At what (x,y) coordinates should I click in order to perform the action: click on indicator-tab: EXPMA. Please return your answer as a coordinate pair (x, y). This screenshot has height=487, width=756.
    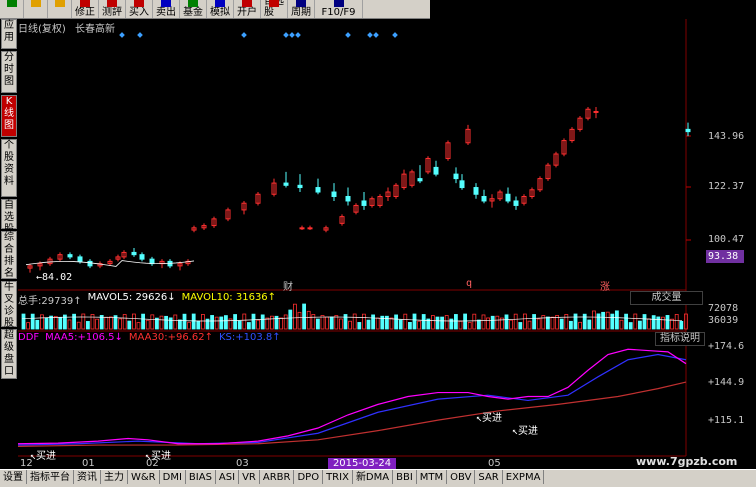
    Looking at the image, I should click on (523, 477).